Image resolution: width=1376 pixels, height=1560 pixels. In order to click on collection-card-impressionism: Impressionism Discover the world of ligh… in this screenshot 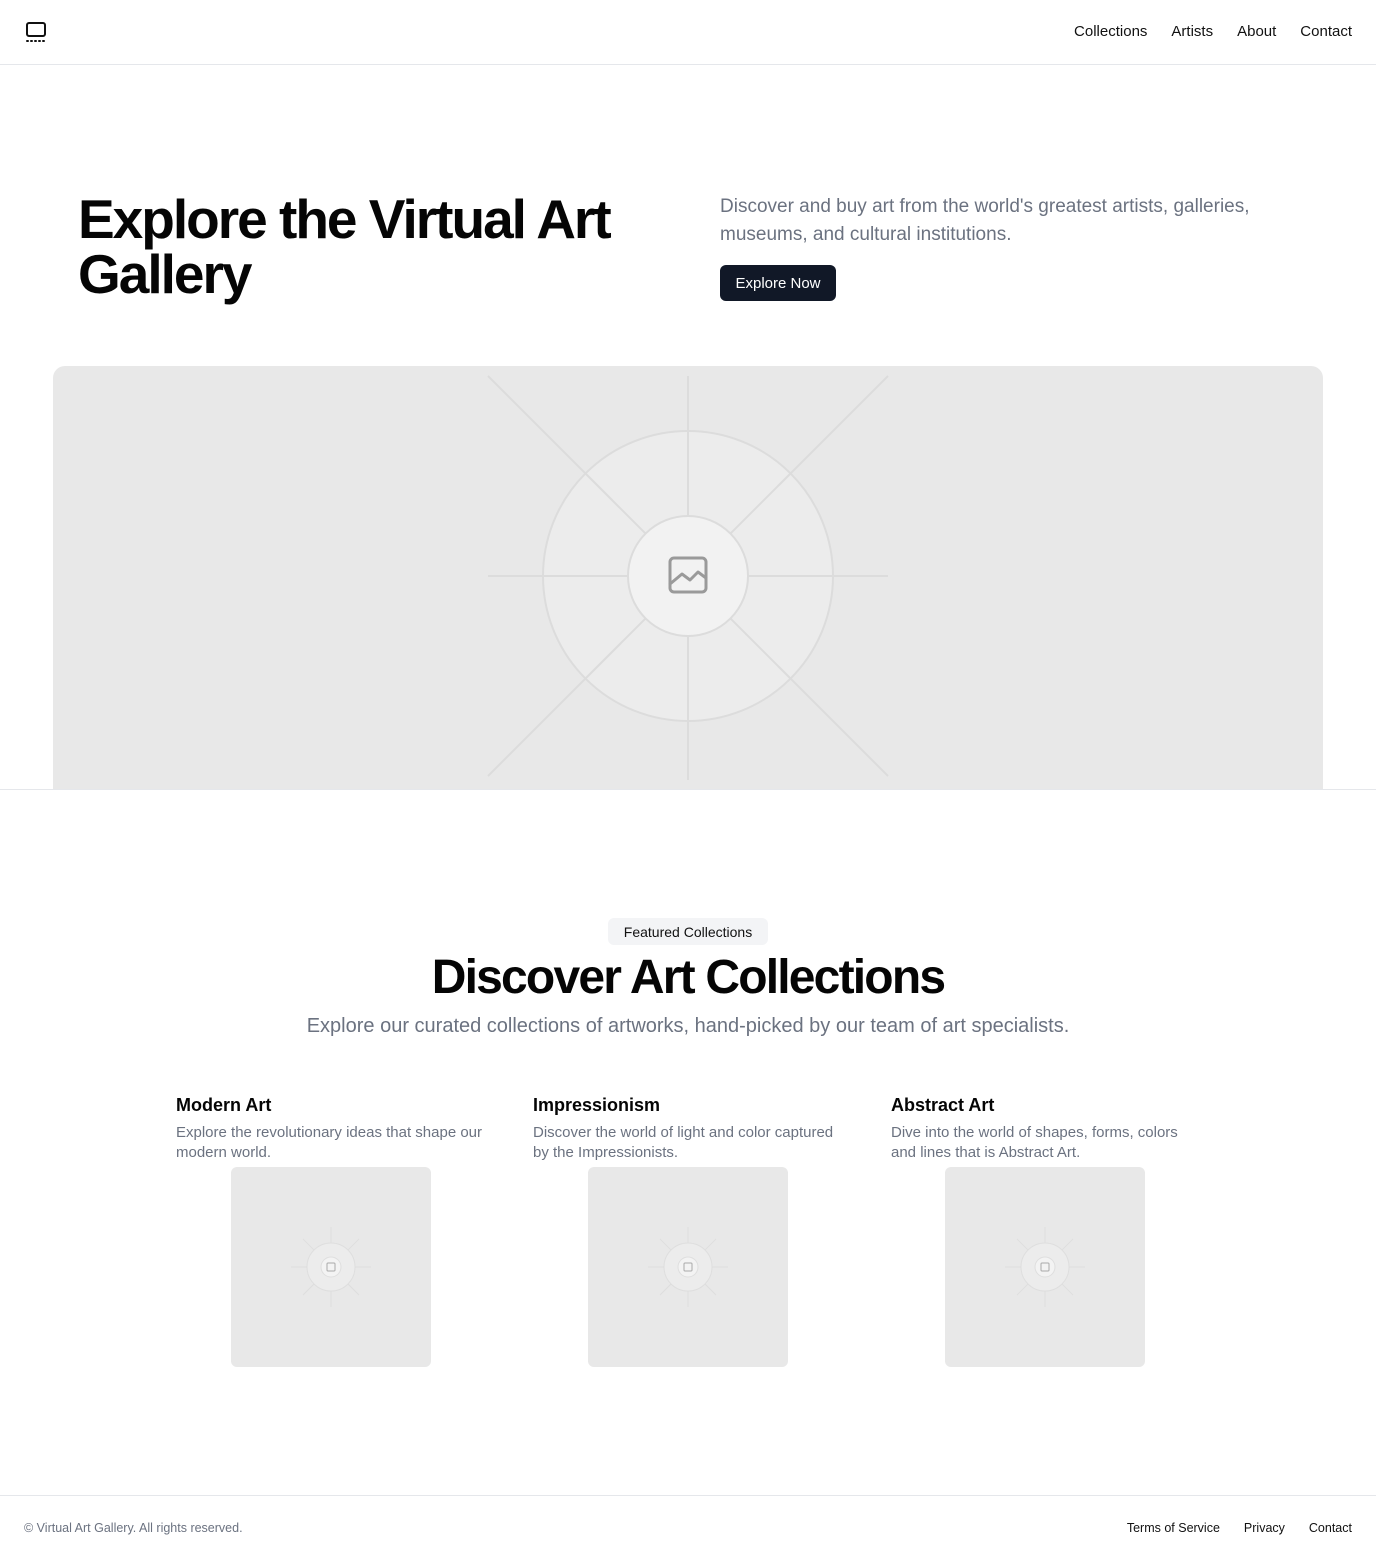, I will do `click(693, 1128)`.